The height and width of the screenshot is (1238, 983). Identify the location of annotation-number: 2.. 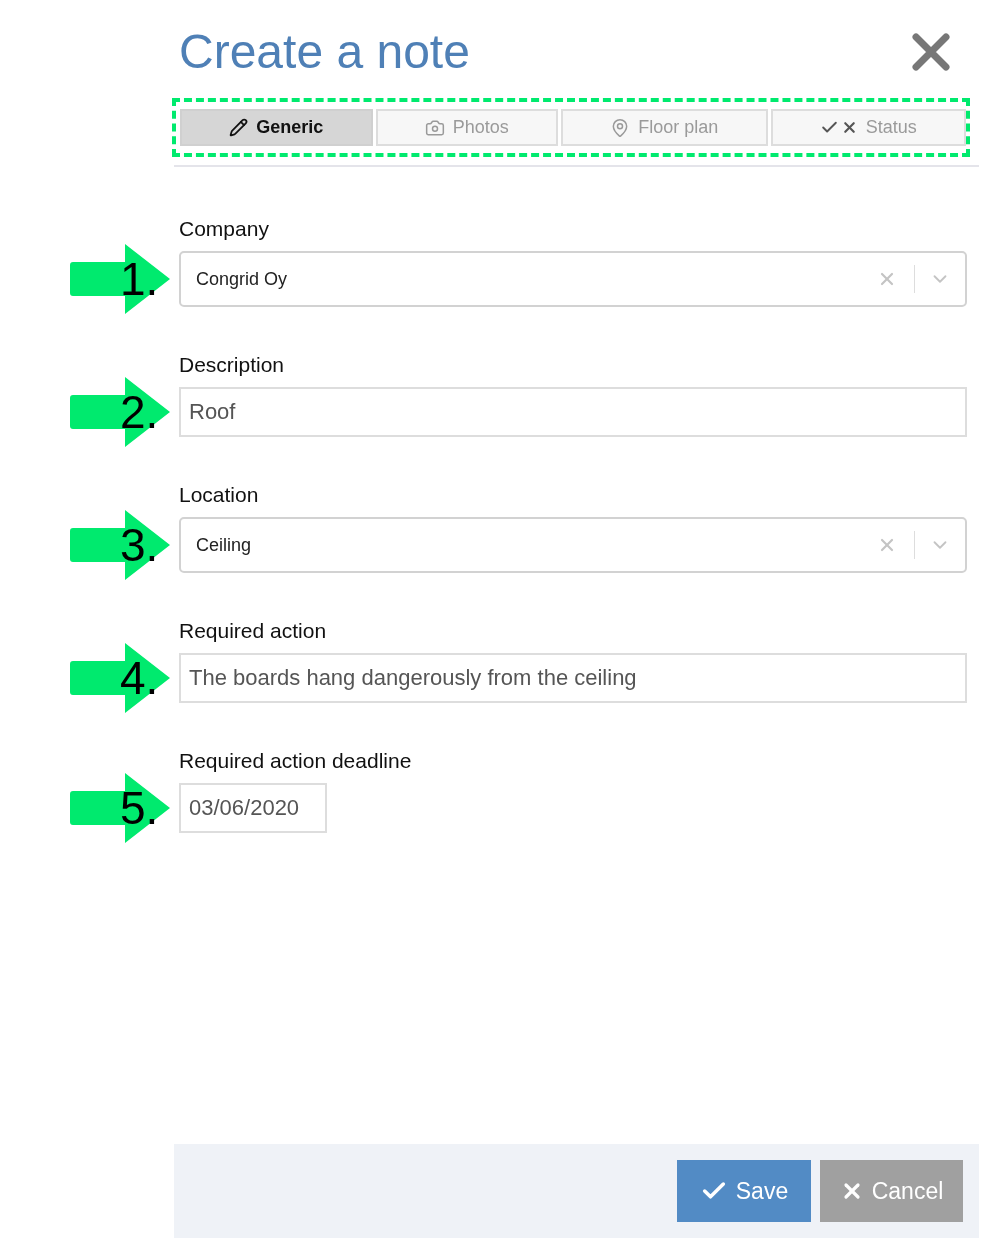
(139, 412).